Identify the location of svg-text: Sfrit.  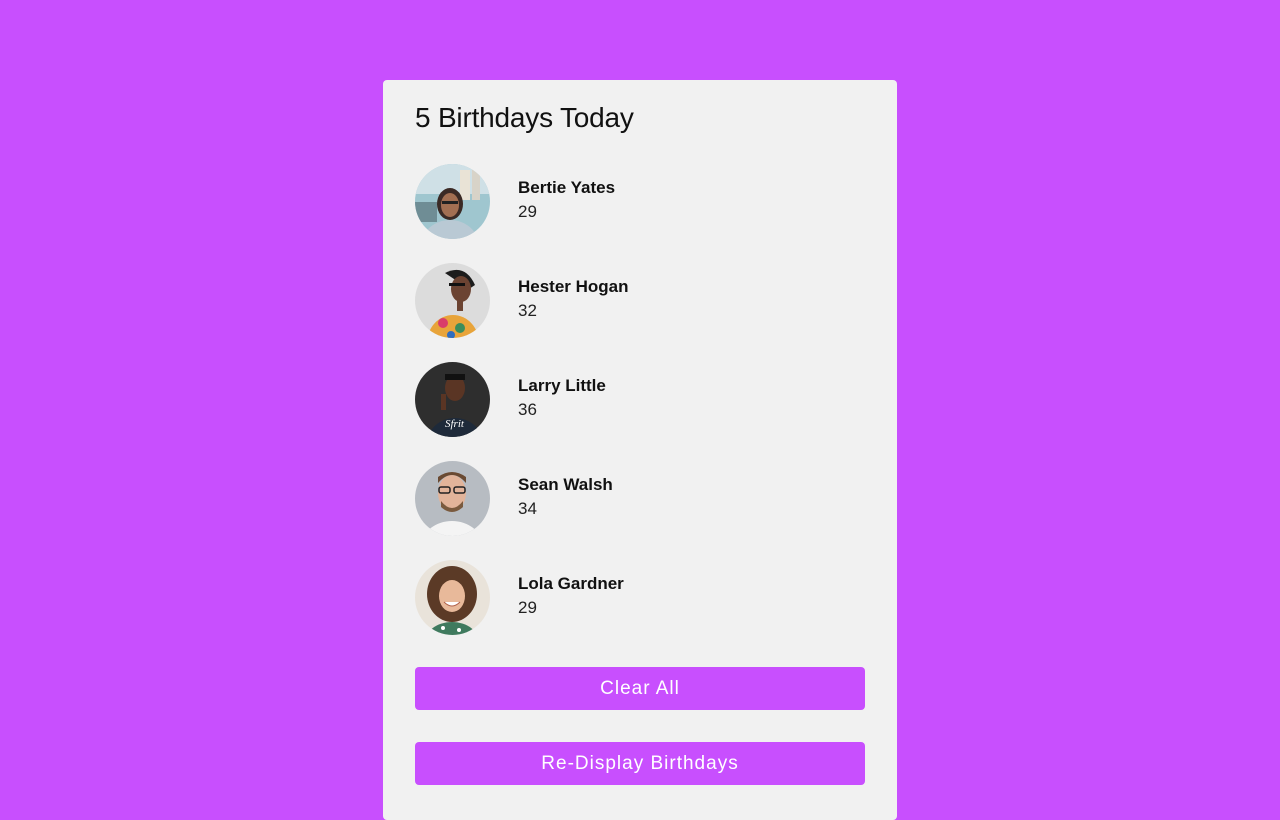
(455, 424).